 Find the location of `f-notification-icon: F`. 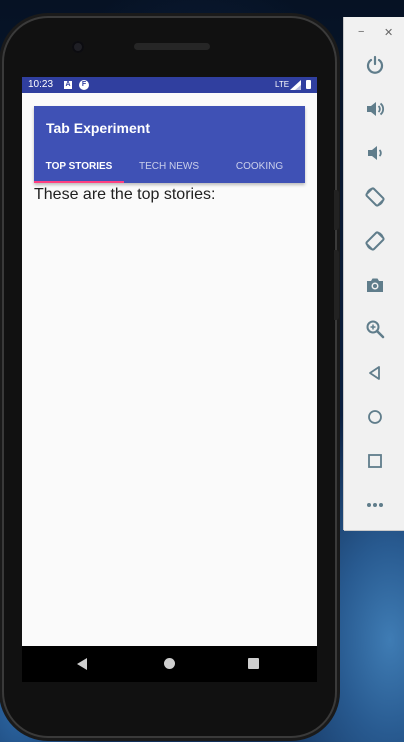

f-notification-icon: F is located at coordinates (84, 85).